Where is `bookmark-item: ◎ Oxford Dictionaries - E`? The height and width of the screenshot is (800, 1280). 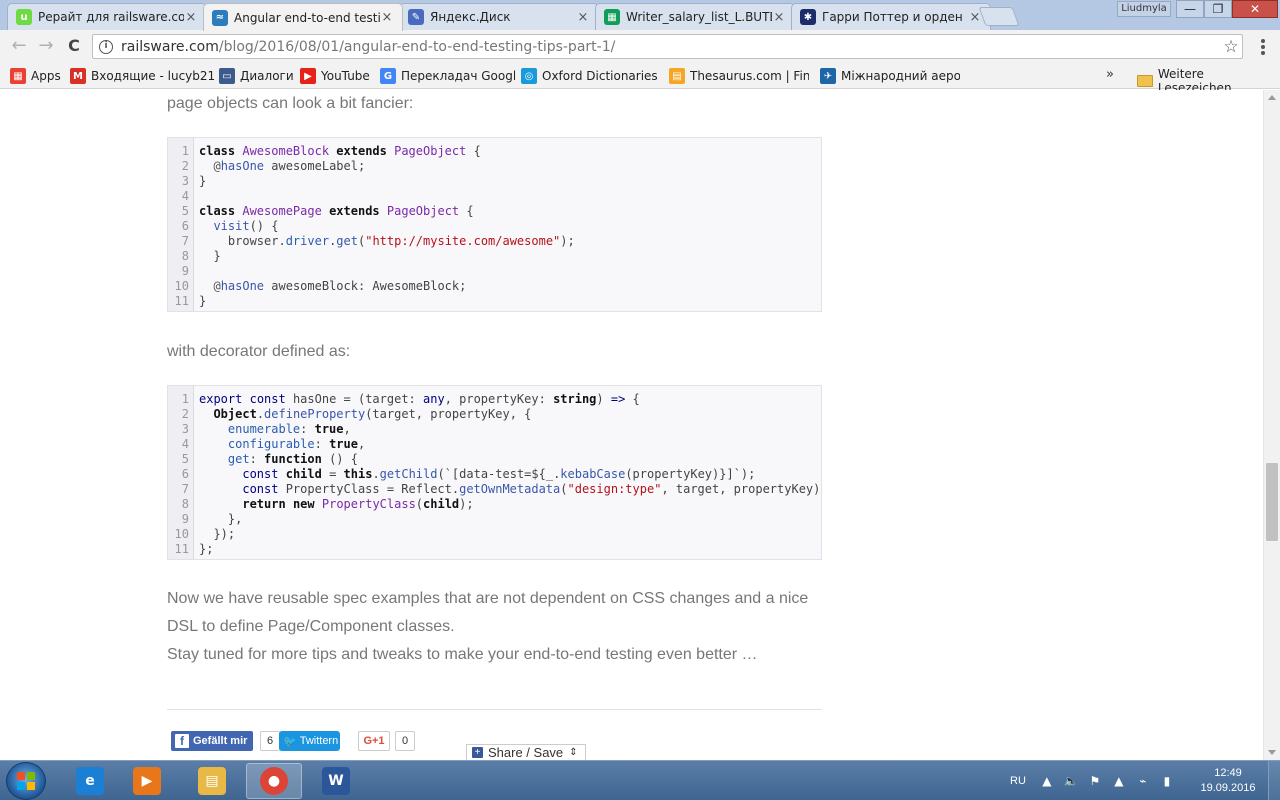 bookmark-item: ◎ Oxford Dictionaries - E is located at coordinates (591, 76).